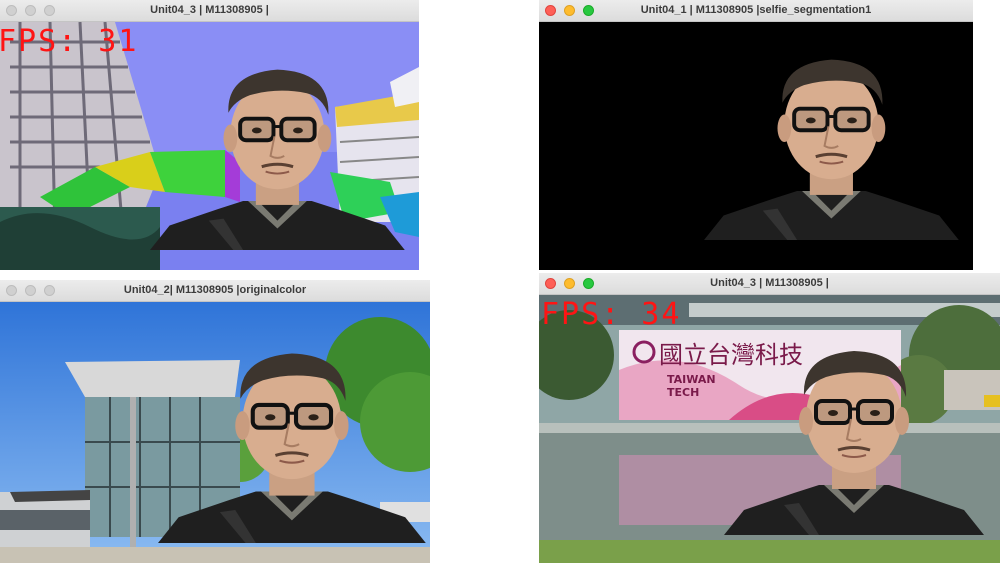  Describe the element at coordinates (611, 314) in the screenshot. I see `fps-counter: FPS: 34` at that location.